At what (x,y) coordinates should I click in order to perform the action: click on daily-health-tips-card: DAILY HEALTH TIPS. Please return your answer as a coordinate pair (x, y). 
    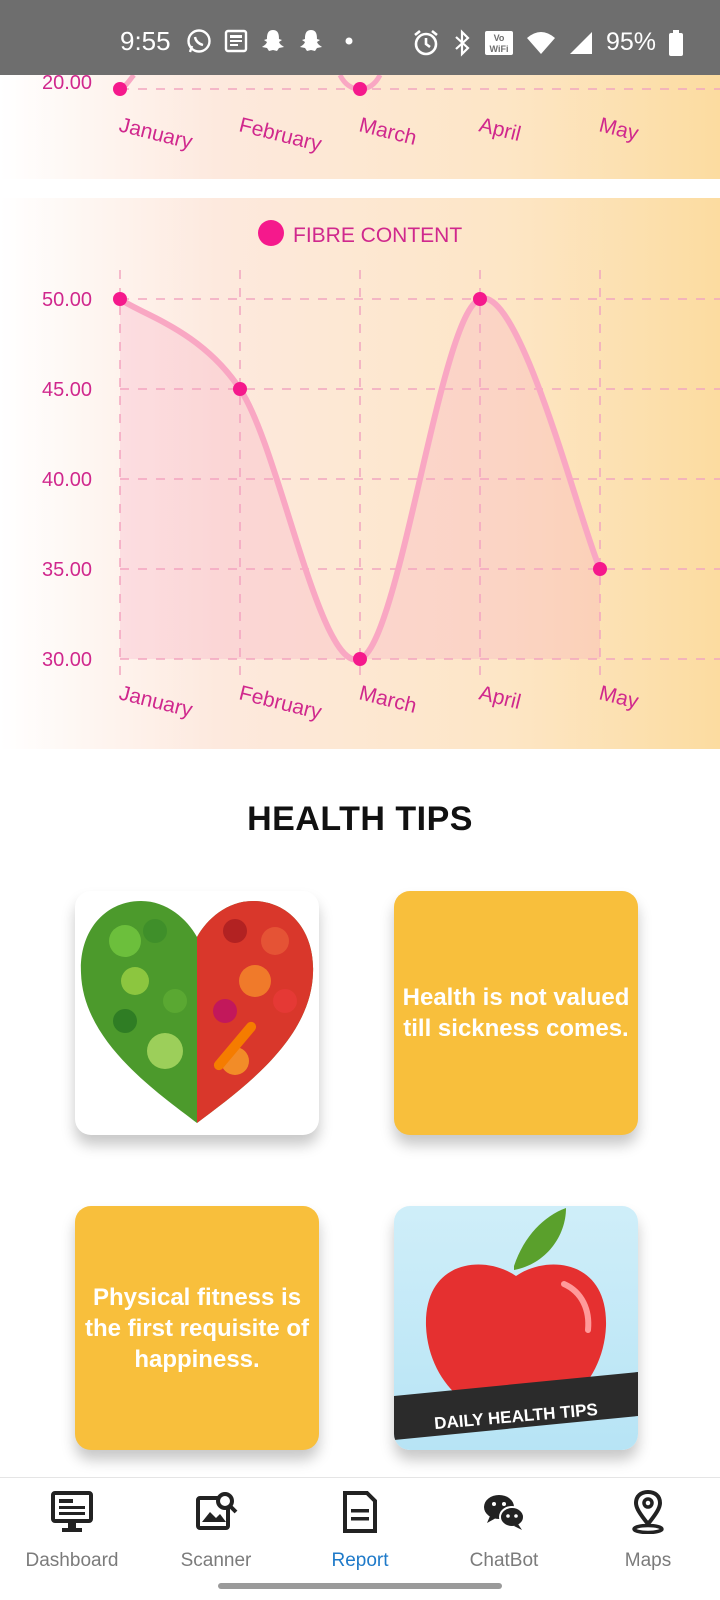
    Looking at the image, I should click on (516, 1328).